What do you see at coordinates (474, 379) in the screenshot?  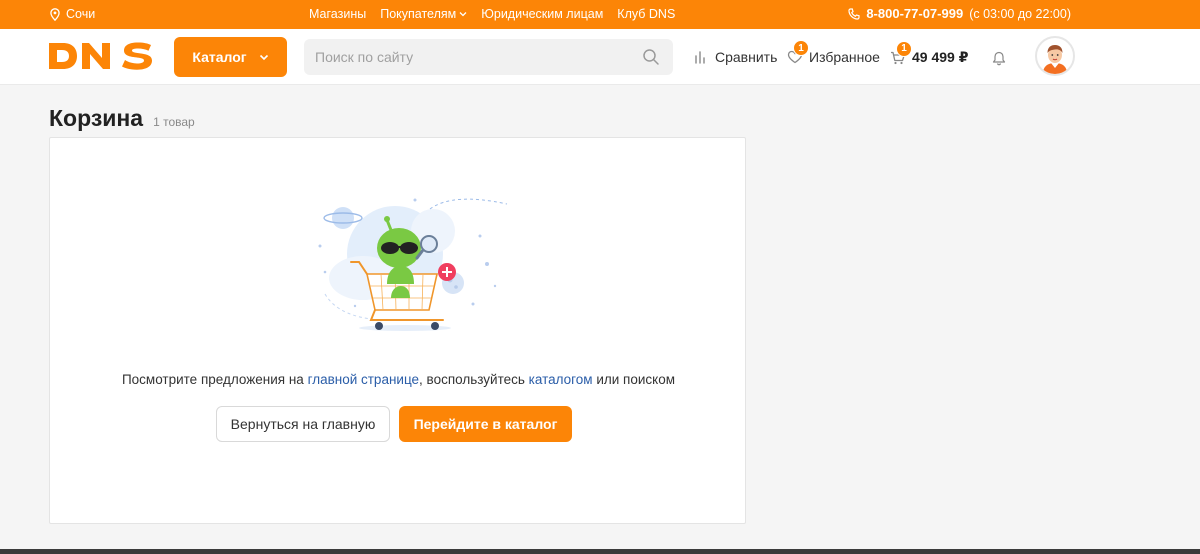 I see `message-text-2: , воспользуйтесь` at bounding box center [474, 379].